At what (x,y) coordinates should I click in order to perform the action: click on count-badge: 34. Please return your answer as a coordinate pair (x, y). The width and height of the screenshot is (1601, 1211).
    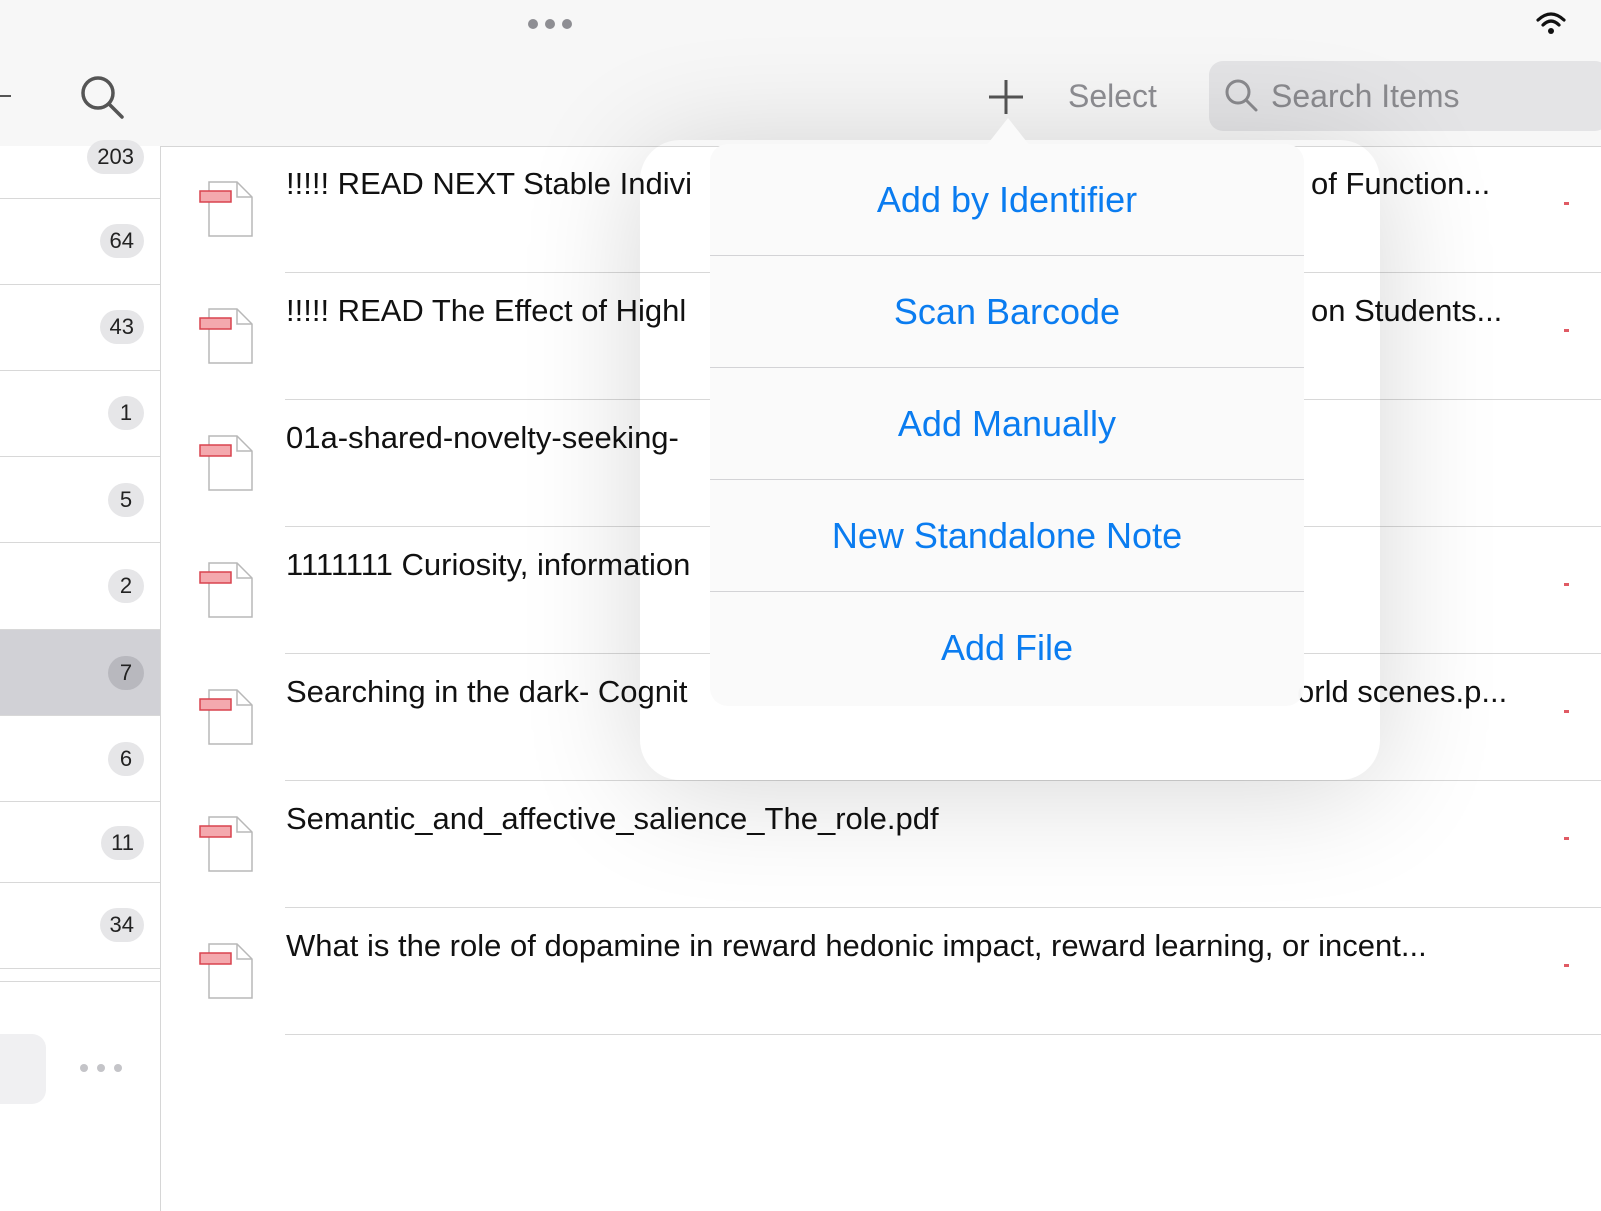
    Looking at the image, I should click on (121, 925).